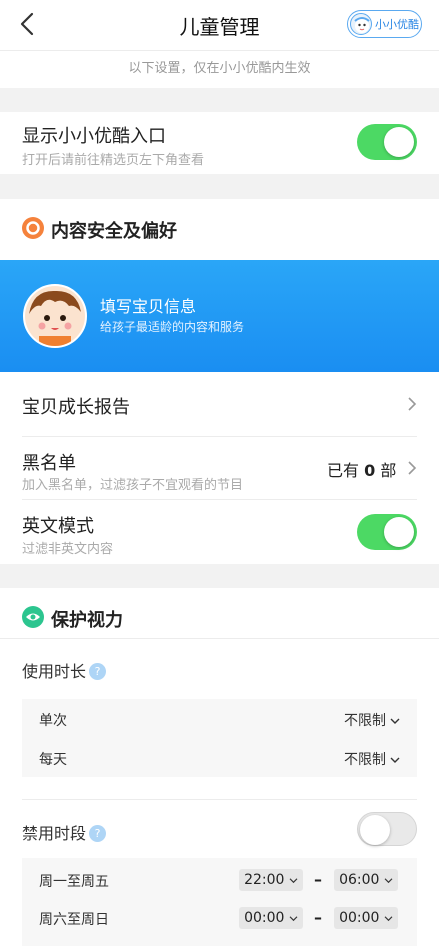 The image size is (439, 946). I want to click on blacklist-suffix: 部, so click(388, 470).